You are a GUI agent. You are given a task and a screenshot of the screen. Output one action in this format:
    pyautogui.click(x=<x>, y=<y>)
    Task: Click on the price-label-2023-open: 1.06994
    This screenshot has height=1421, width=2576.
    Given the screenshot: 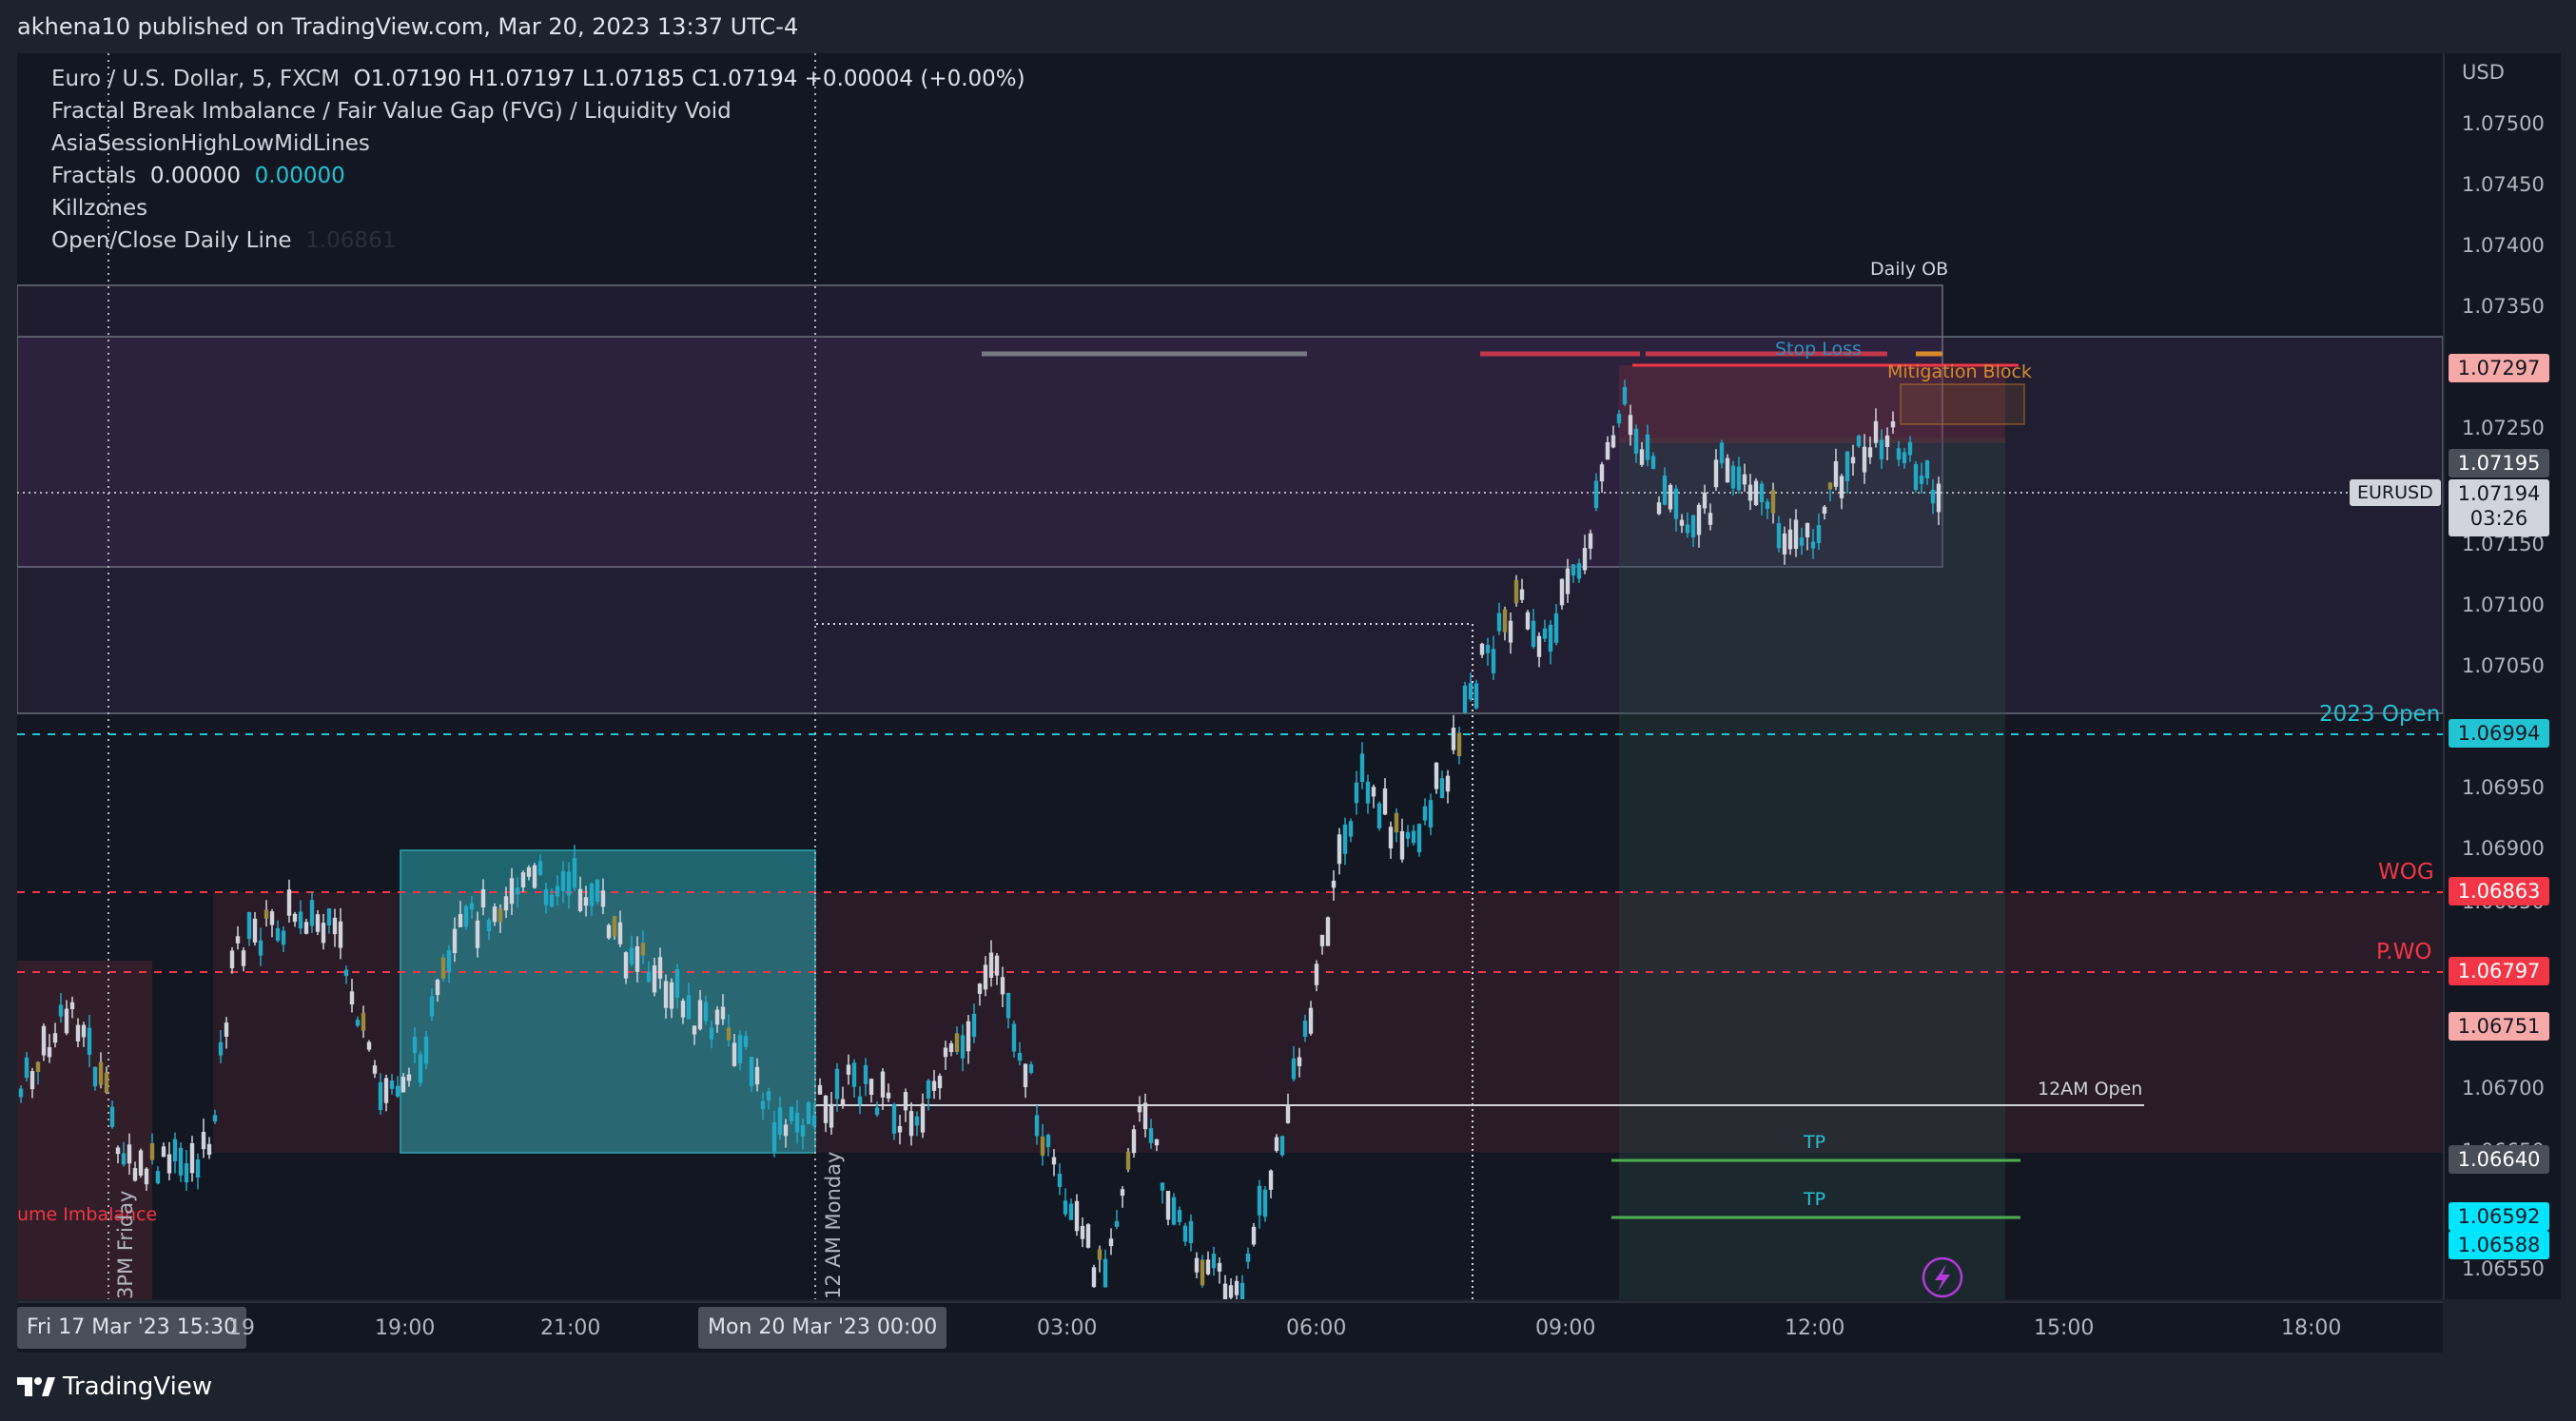 What is the action you would take?
    pyautogui.click(x=2499, y=734)
    